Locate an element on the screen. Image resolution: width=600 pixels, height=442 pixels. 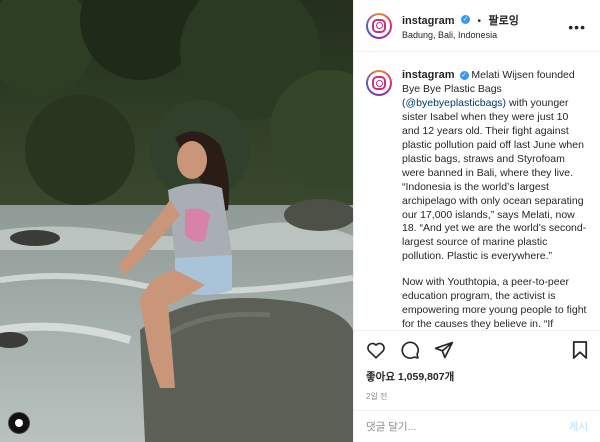
share-icon is located at coordinates (444, 352).